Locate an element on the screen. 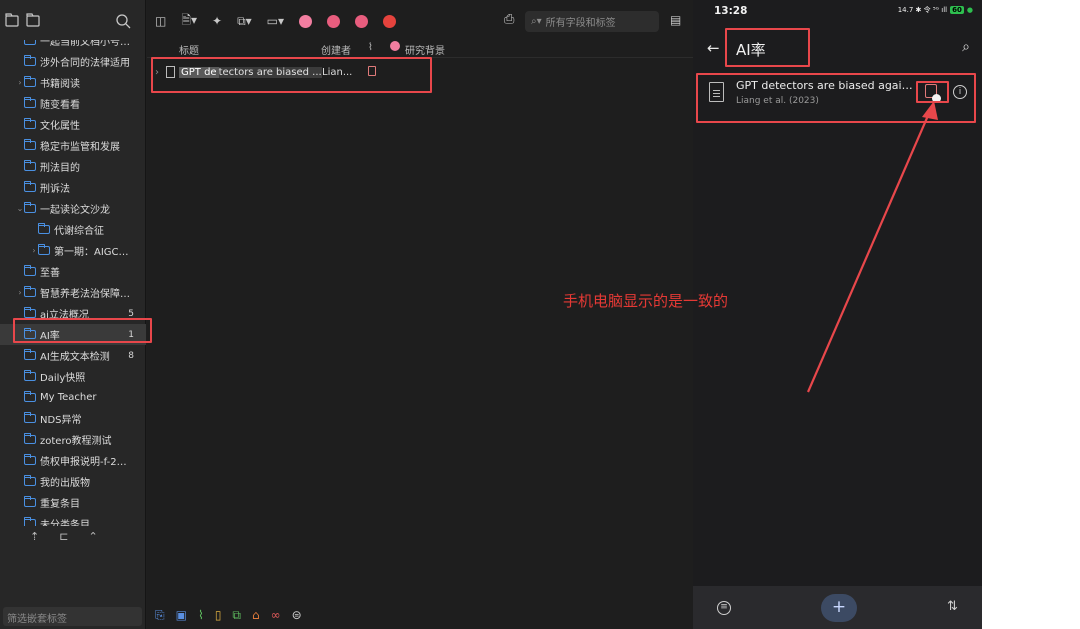  collection-item: 涉外合同的法律适用 is located at coordinates (73, 61).